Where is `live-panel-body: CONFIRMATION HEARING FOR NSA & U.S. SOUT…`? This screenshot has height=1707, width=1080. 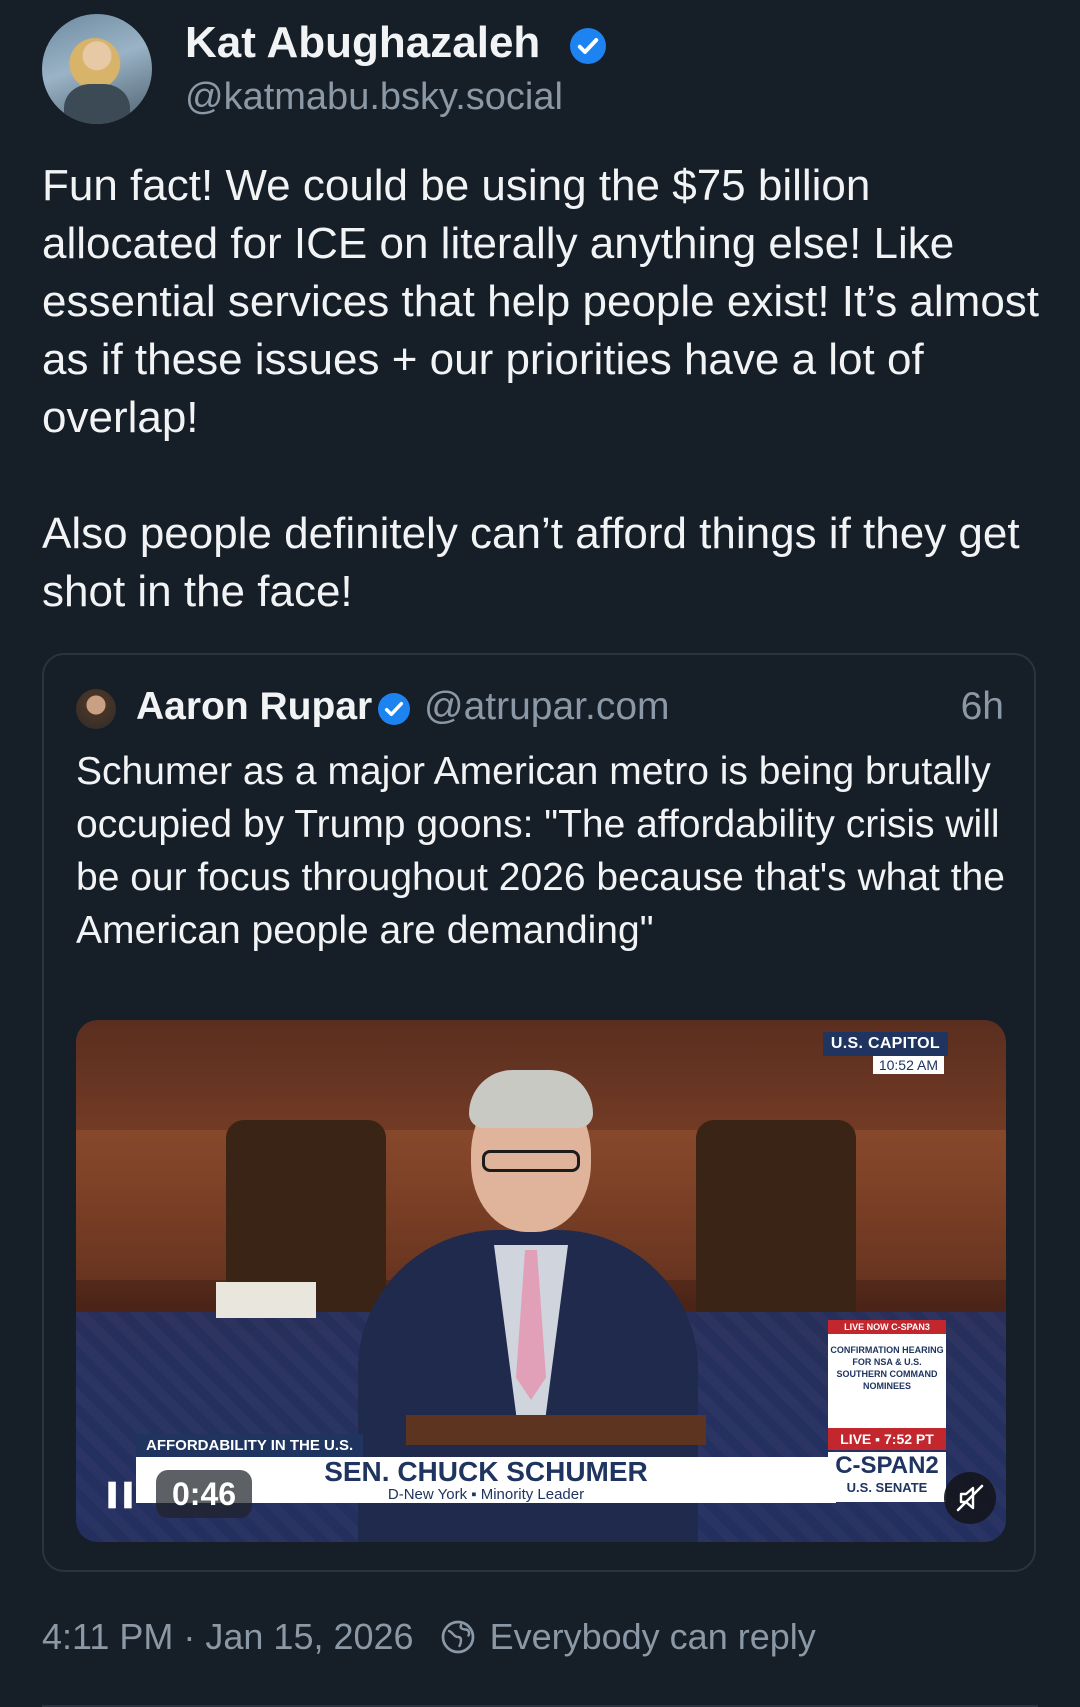 live-panel-body: CONFIRMATION HEARING FOR NSA & U.S. SOUT… is located at coordinates (887, 1368).